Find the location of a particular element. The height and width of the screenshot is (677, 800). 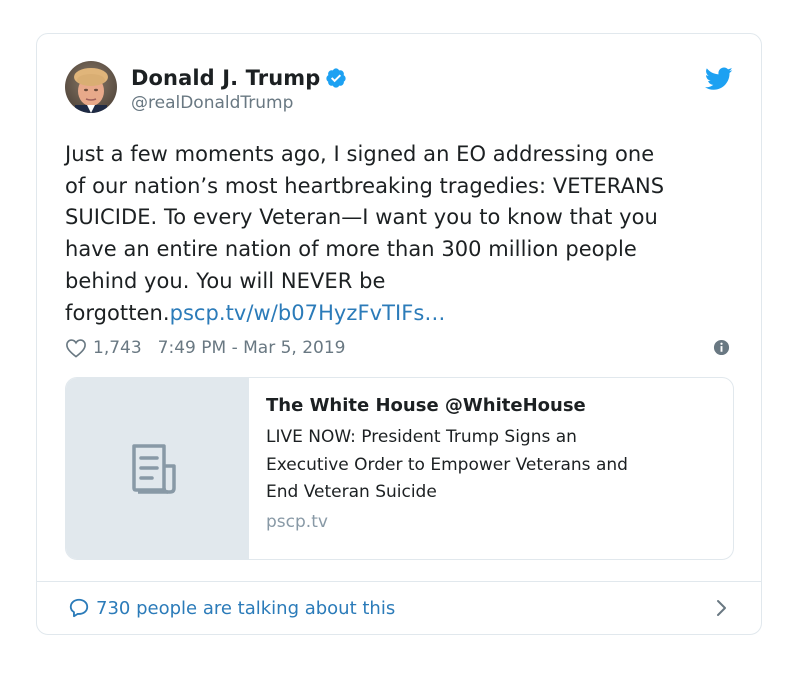

quote-description-line: End Veteran Suicide is located at coordinates (351, 492).